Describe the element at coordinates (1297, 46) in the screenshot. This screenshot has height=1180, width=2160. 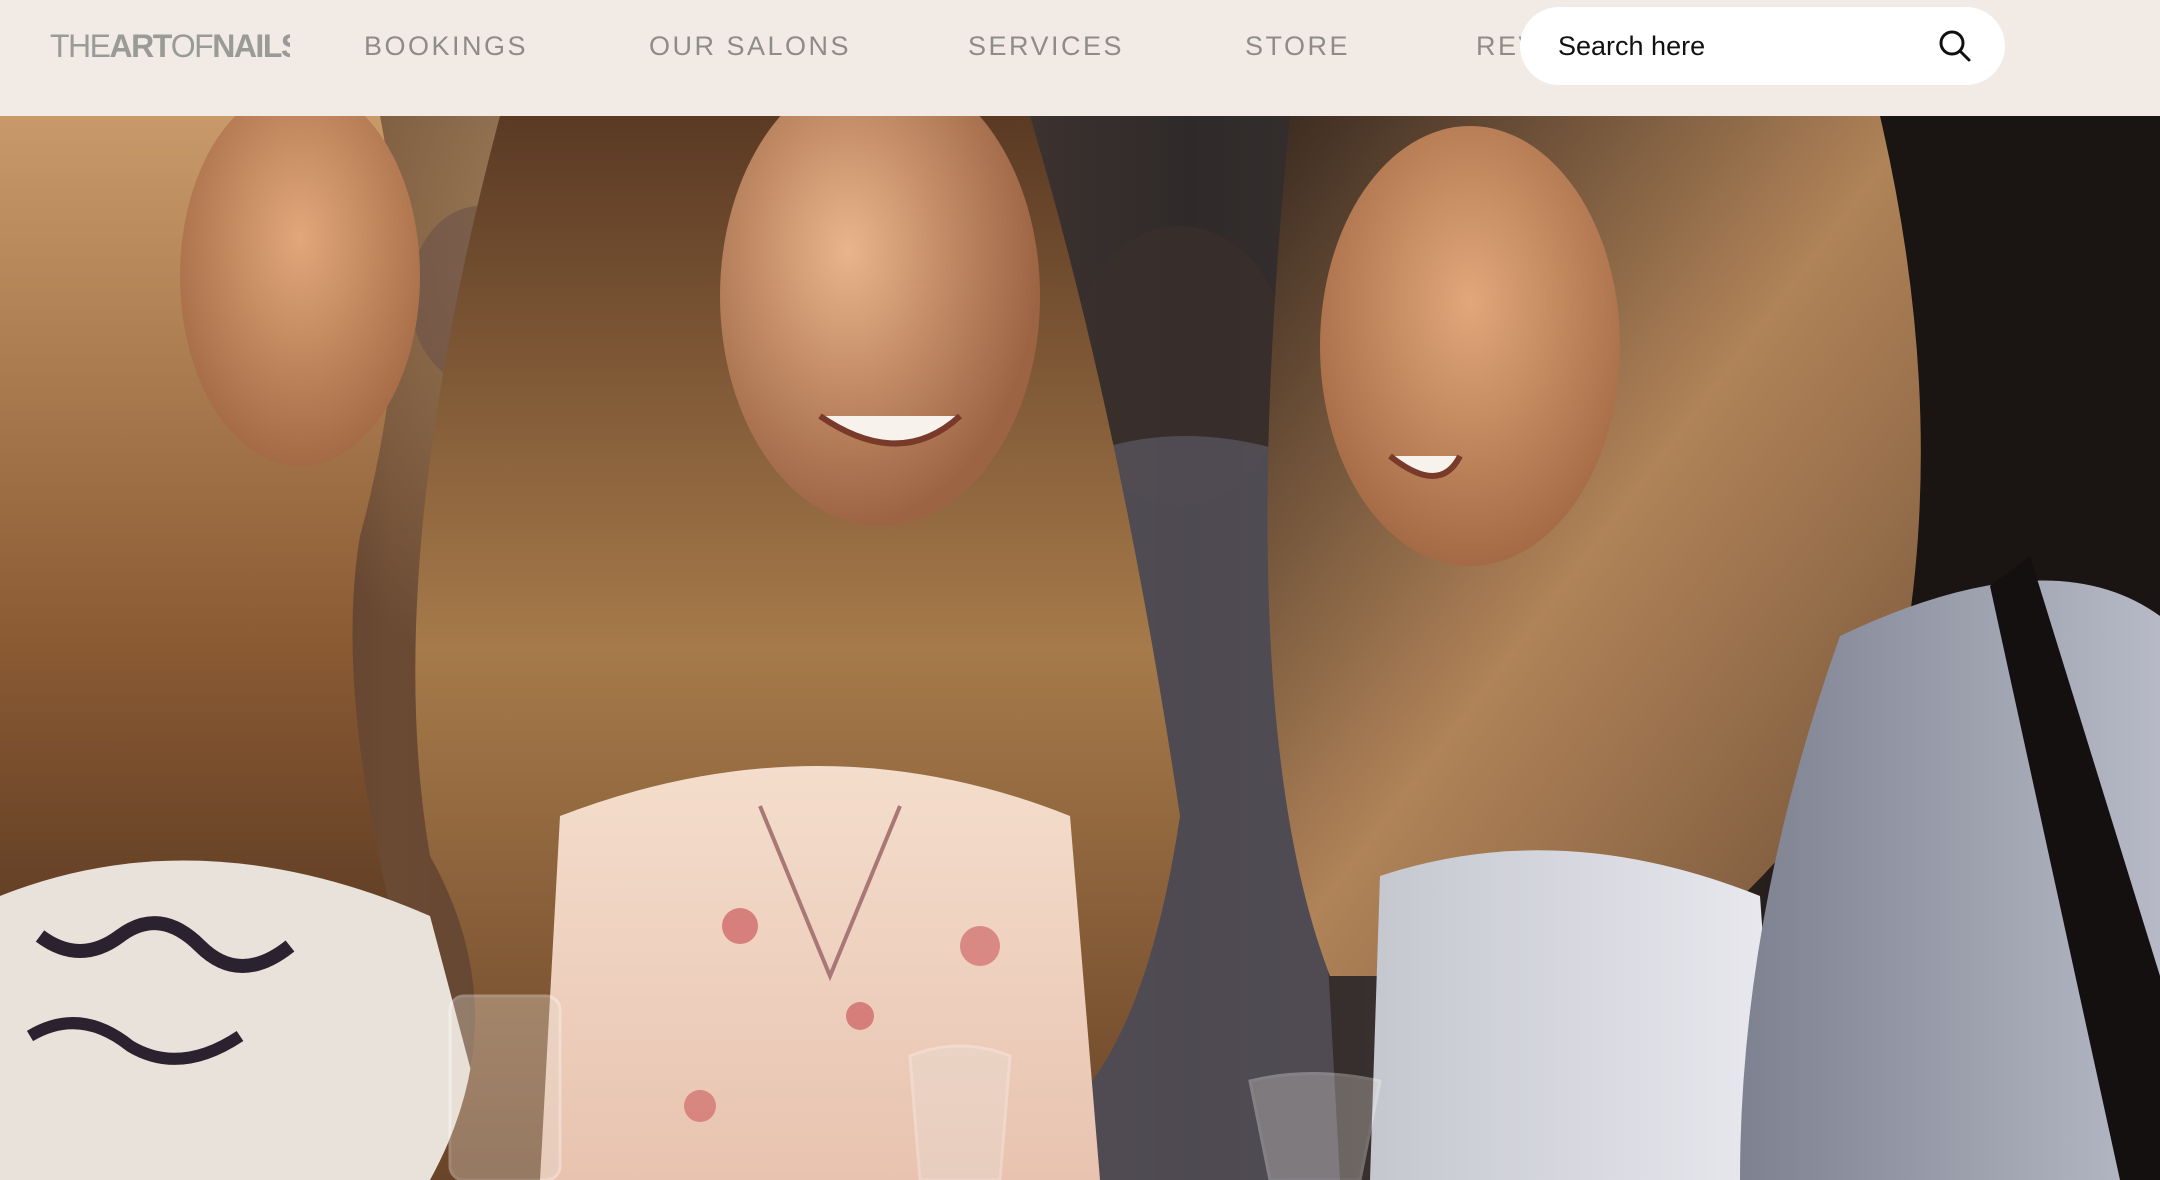
I see `nav-item-store: STORE` at that location.